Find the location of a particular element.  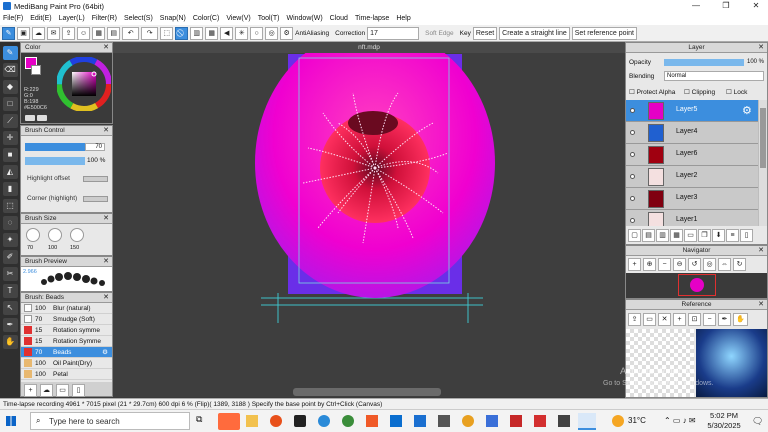

layer-row: Layer5 ⚙ is located at coordinates (692, 111).